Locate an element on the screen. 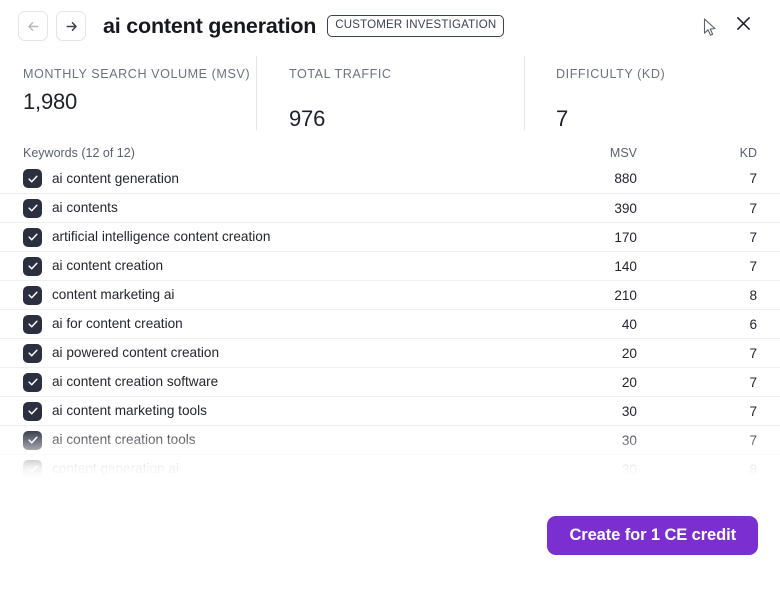  keywords-list-header: Keywords (12 of 12) MSV KD is located at coordinates (390, 153).